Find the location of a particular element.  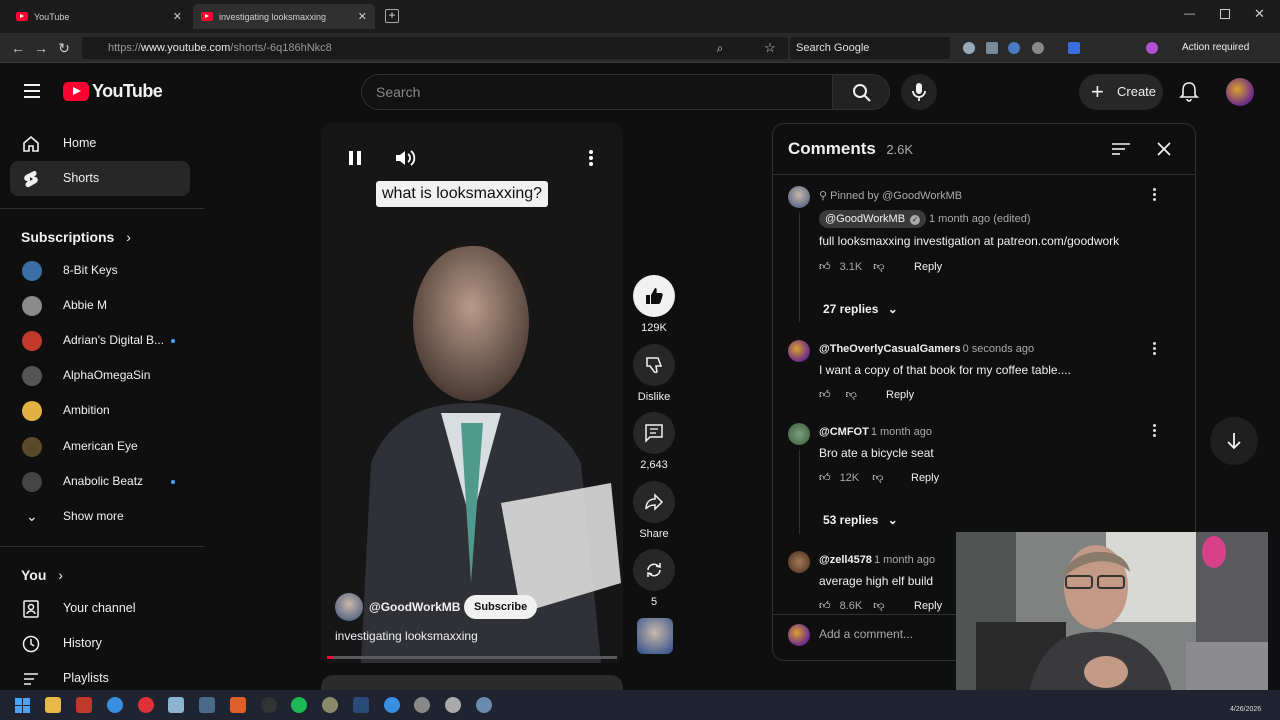

channel-avatar is located at coordinates (349, 607).